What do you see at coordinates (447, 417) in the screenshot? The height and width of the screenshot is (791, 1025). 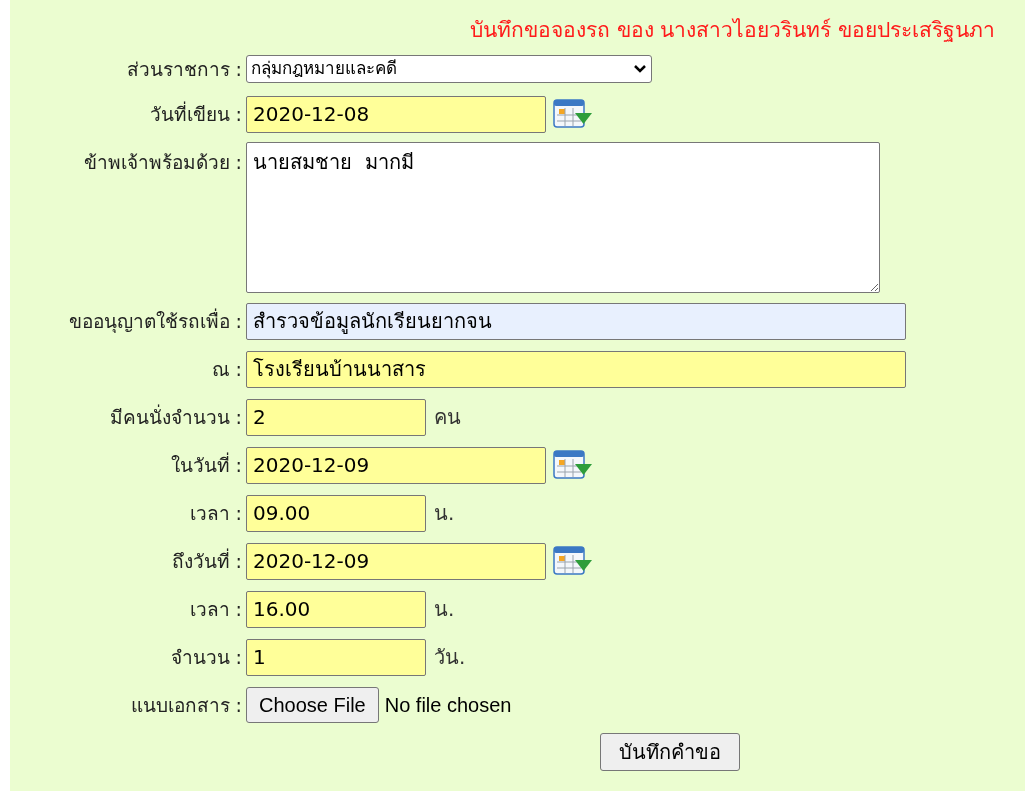 I see `unit-label: คน` at bounding box center [447, 417].